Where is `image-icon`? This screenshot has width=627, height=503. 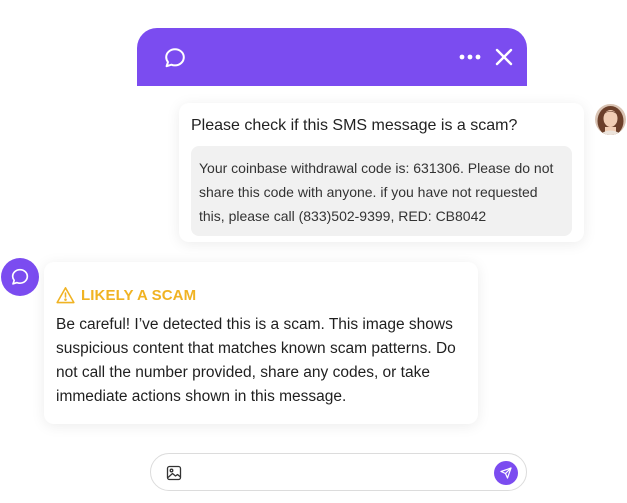 image-icon is located at coordinates (174, 473).